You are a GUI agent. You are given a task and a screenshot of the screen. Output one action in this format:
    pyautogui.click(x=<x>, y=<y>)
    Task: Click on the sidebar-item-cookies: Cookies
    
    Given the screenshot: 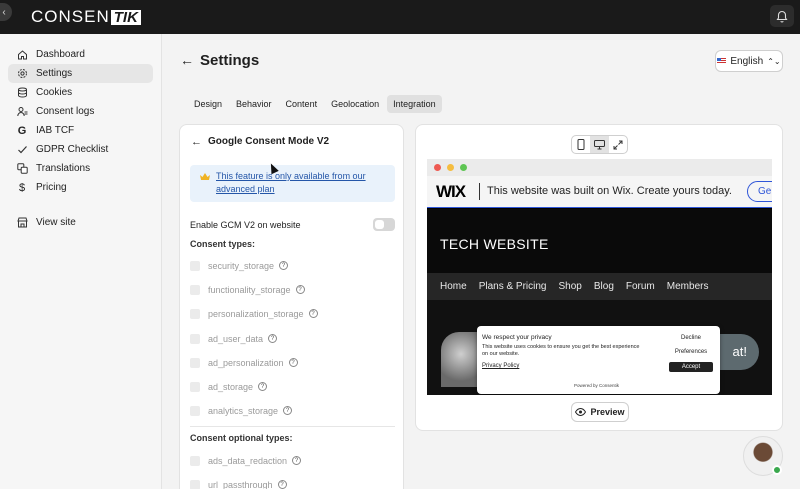 What is the action you would take?
    pyautogui.click(x=80, y=92)
    